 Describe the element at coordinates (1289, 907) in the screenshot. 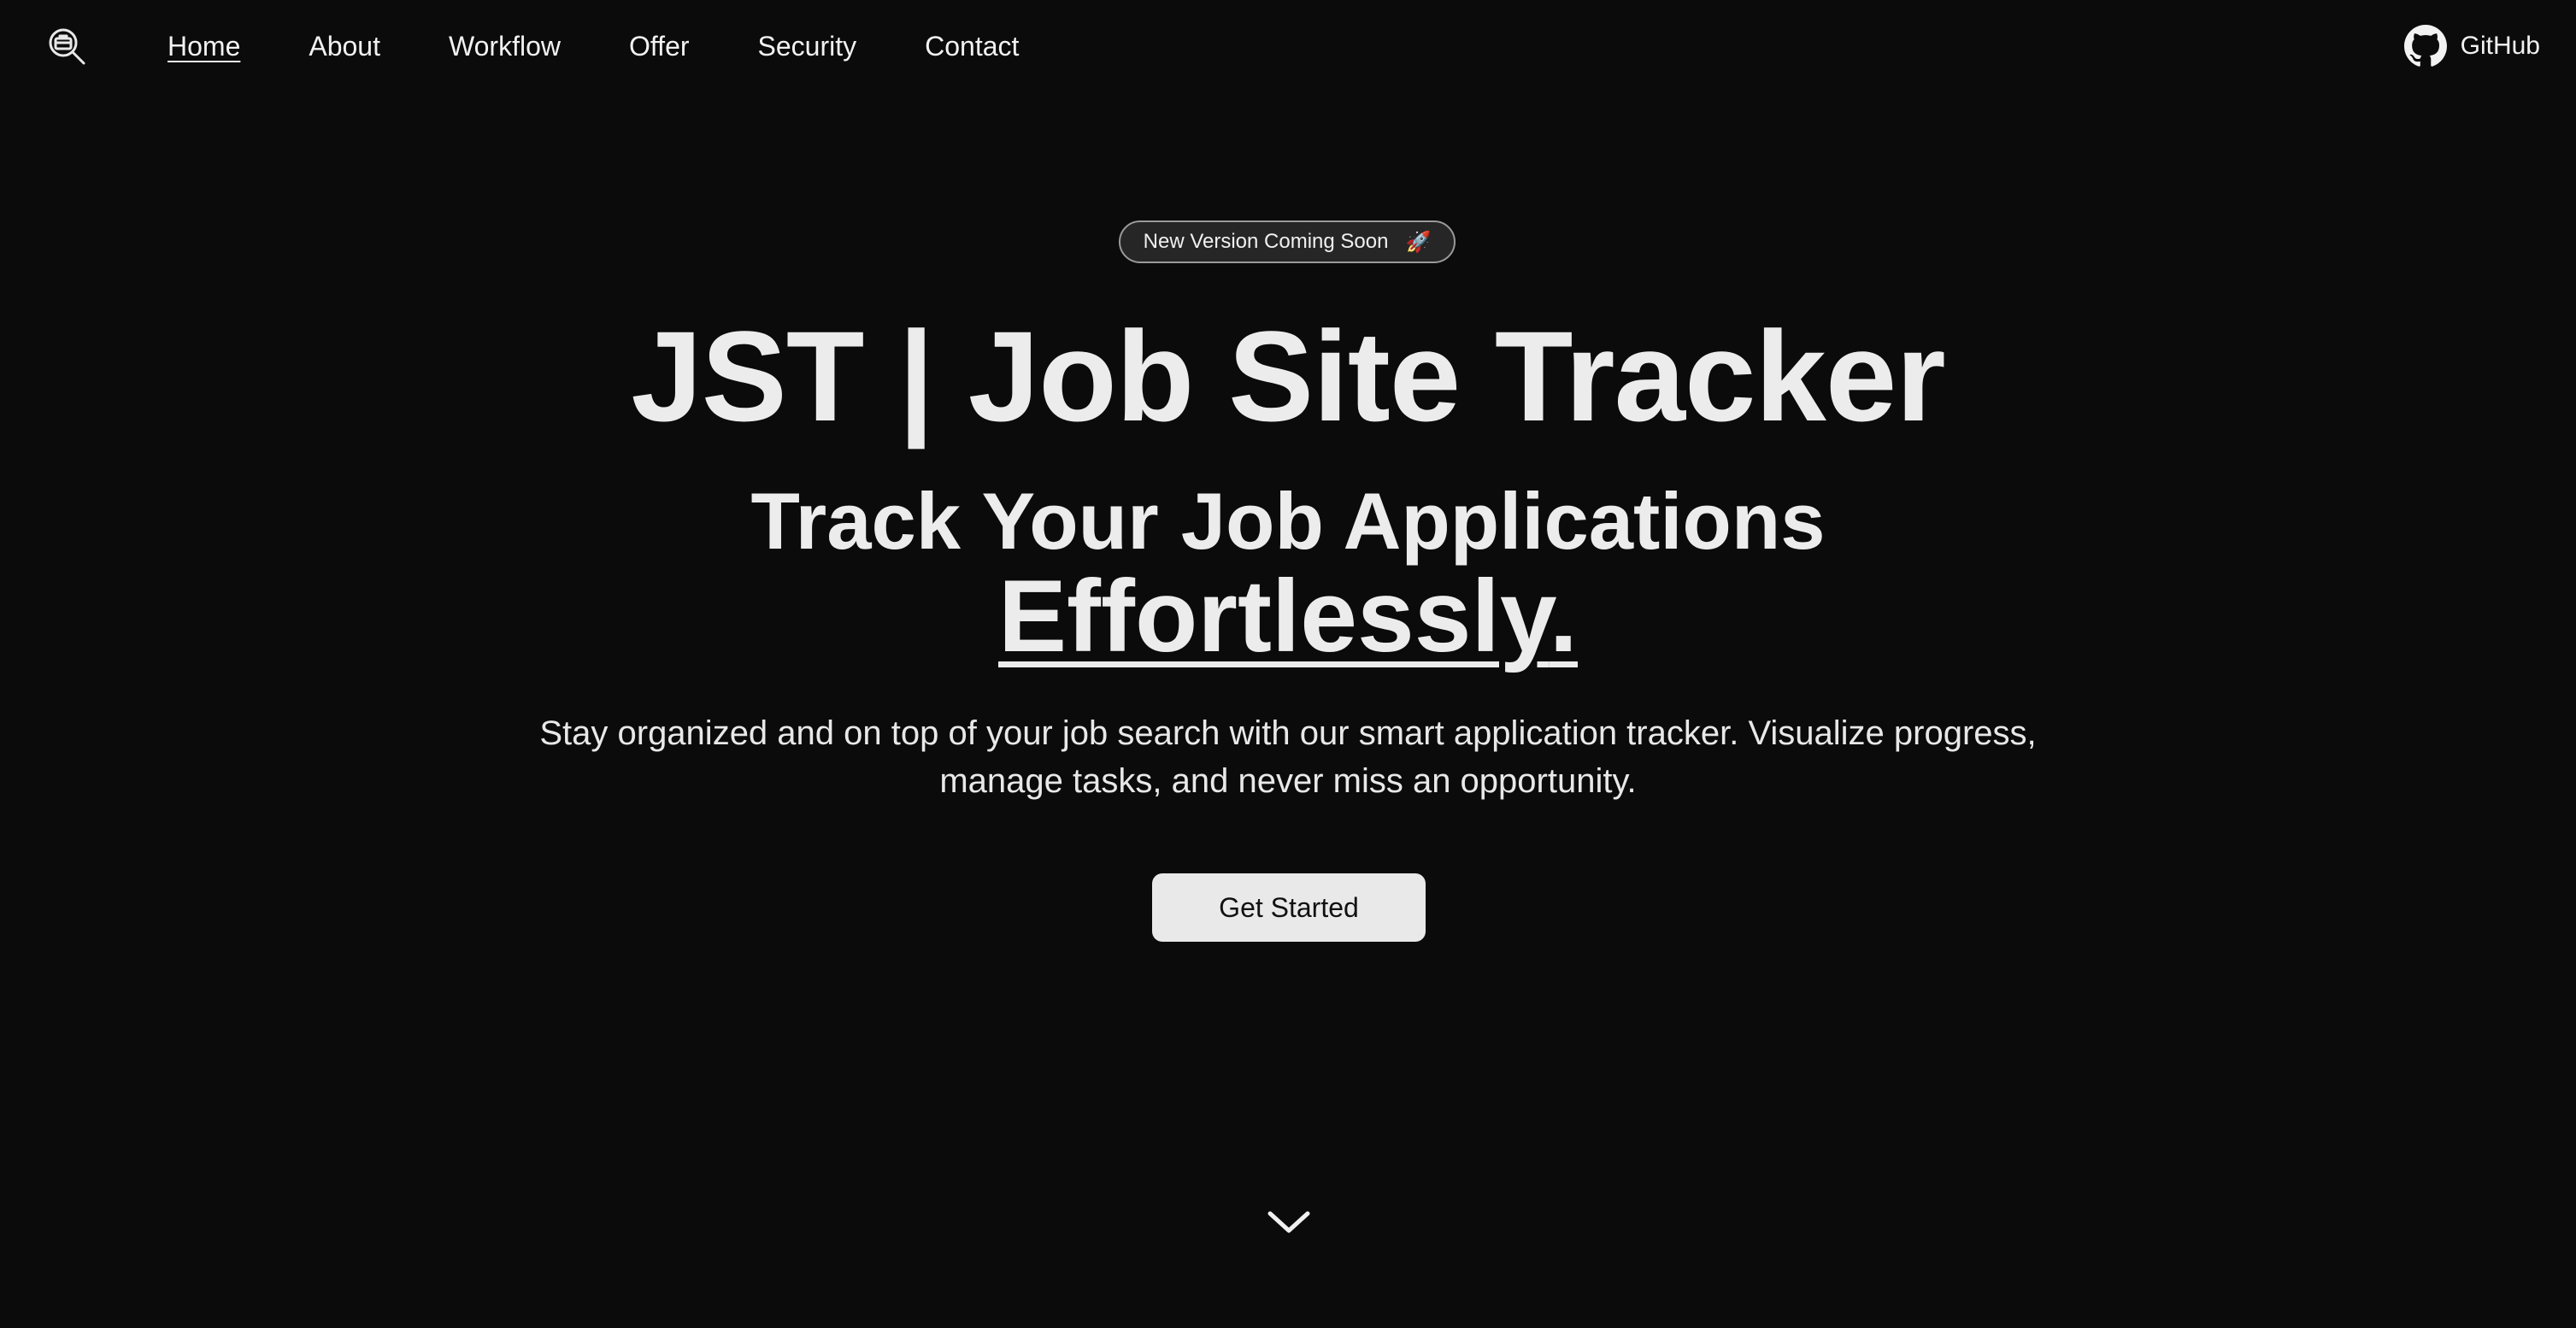

I see `get-started-button: Get Started` at that location.